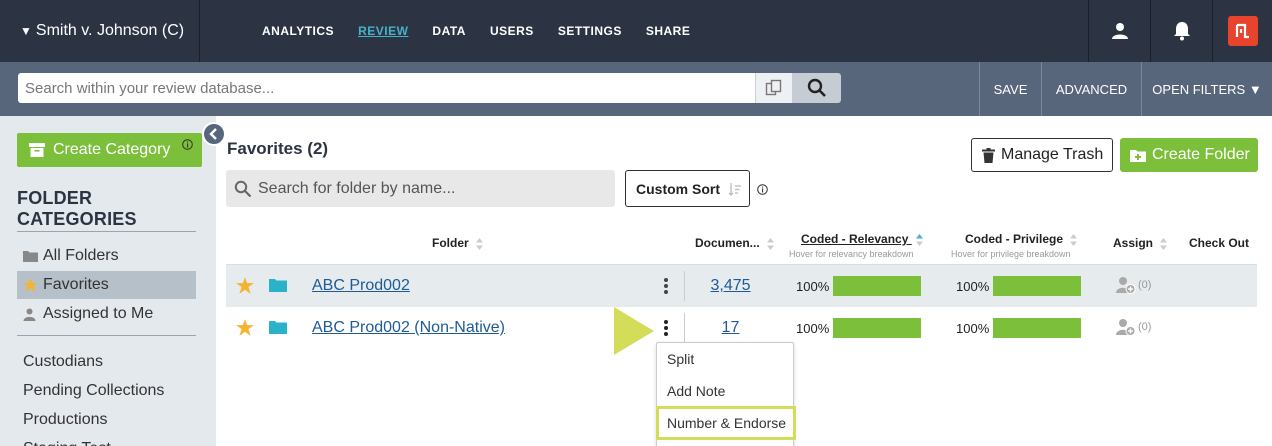  I want to click on trash-icon, so click(988, 155).